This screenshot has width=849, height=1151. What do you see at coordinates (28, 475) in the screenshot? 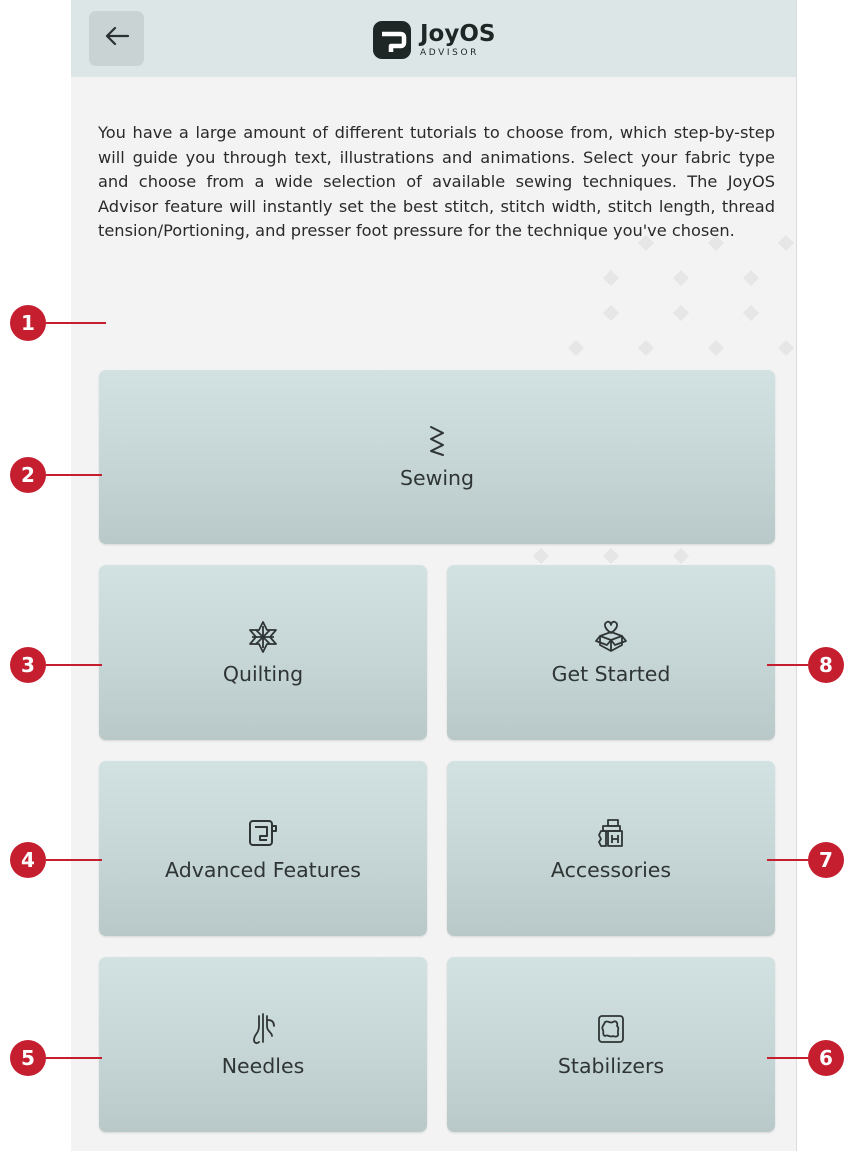
I see `callout-2: 2` at bounding box center [28, 475].